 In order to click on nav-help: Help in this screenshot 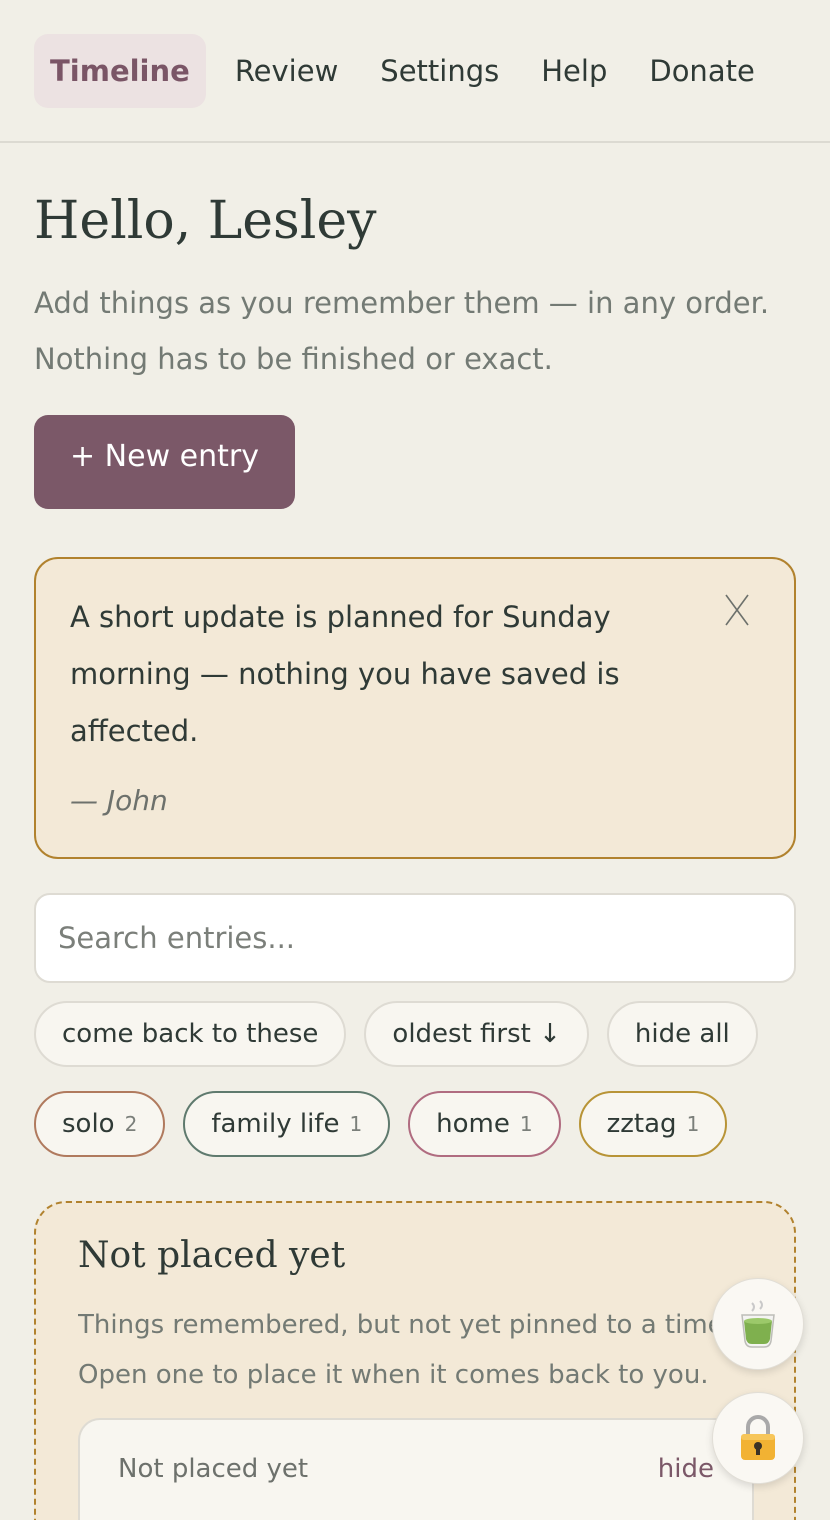, I will do `click(574, 71)`.